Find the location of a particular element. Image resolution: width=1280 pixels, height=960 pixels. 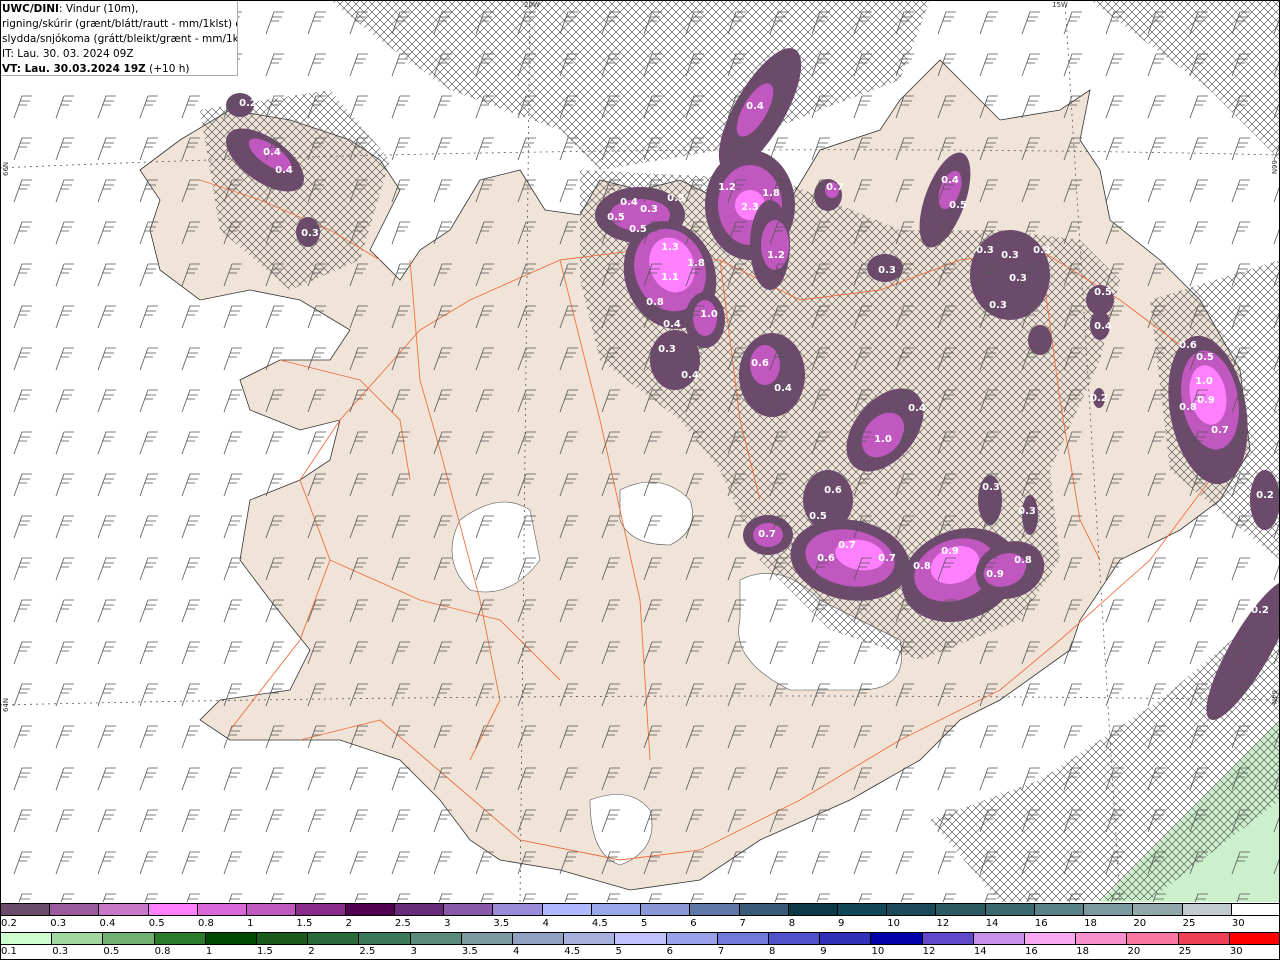

legend-rain-label: 16 is located at coordinates (1031, 951).